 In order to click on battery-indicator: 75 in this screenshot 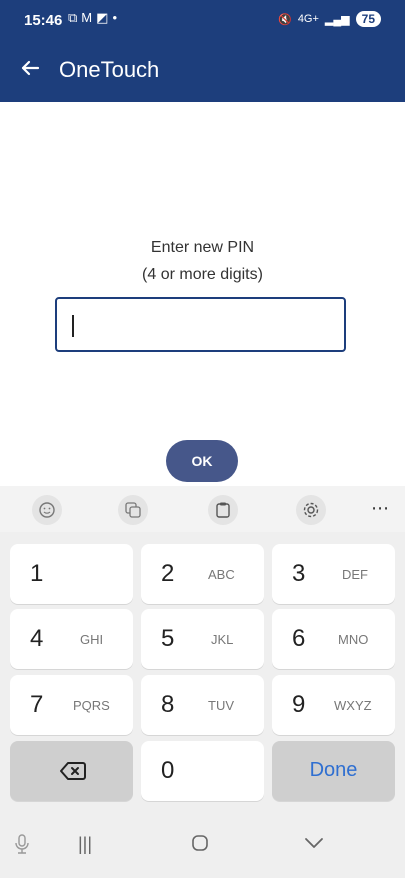, I will do `click(368, 19)`.